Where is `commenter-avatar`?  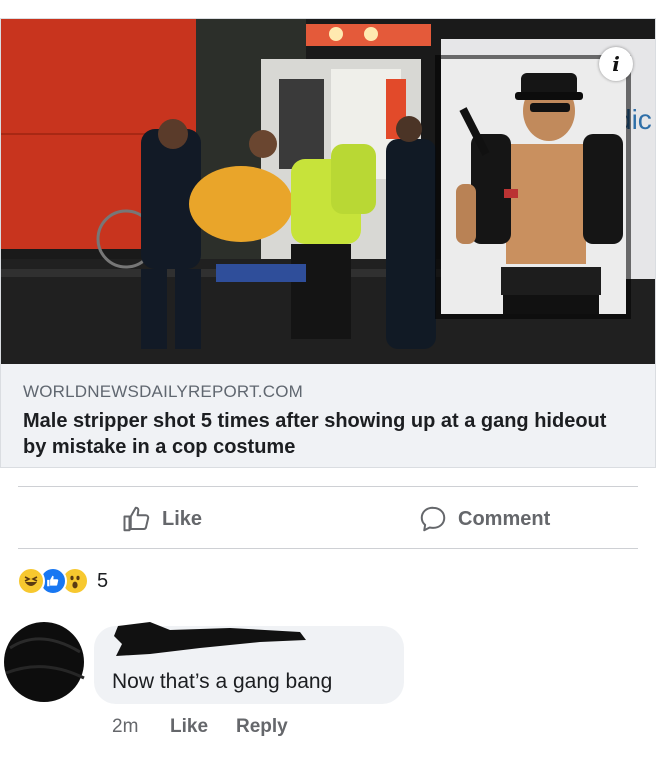
commenter-avatar is located at coordinates (44, 661).